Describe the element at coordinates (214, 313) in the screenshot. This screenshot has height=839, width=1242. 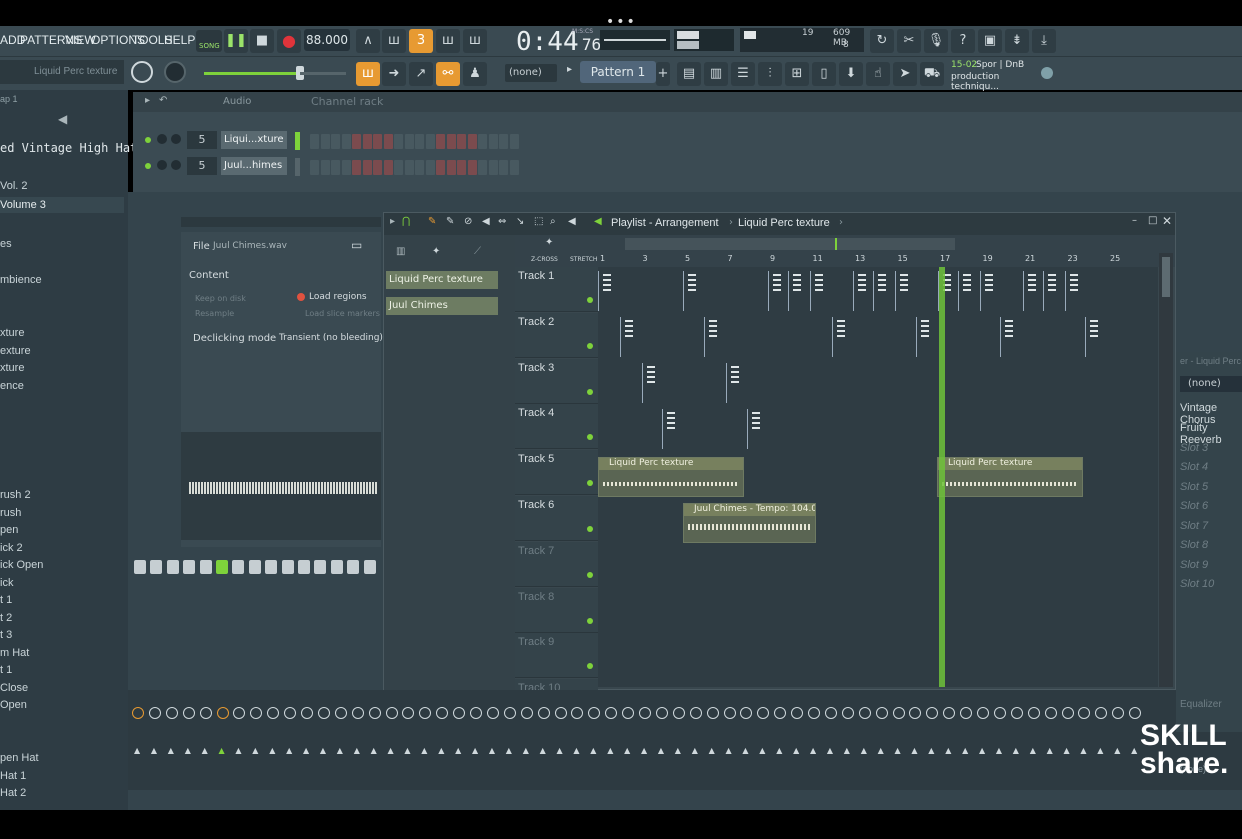
I see `resample-option: Resample` at that location.